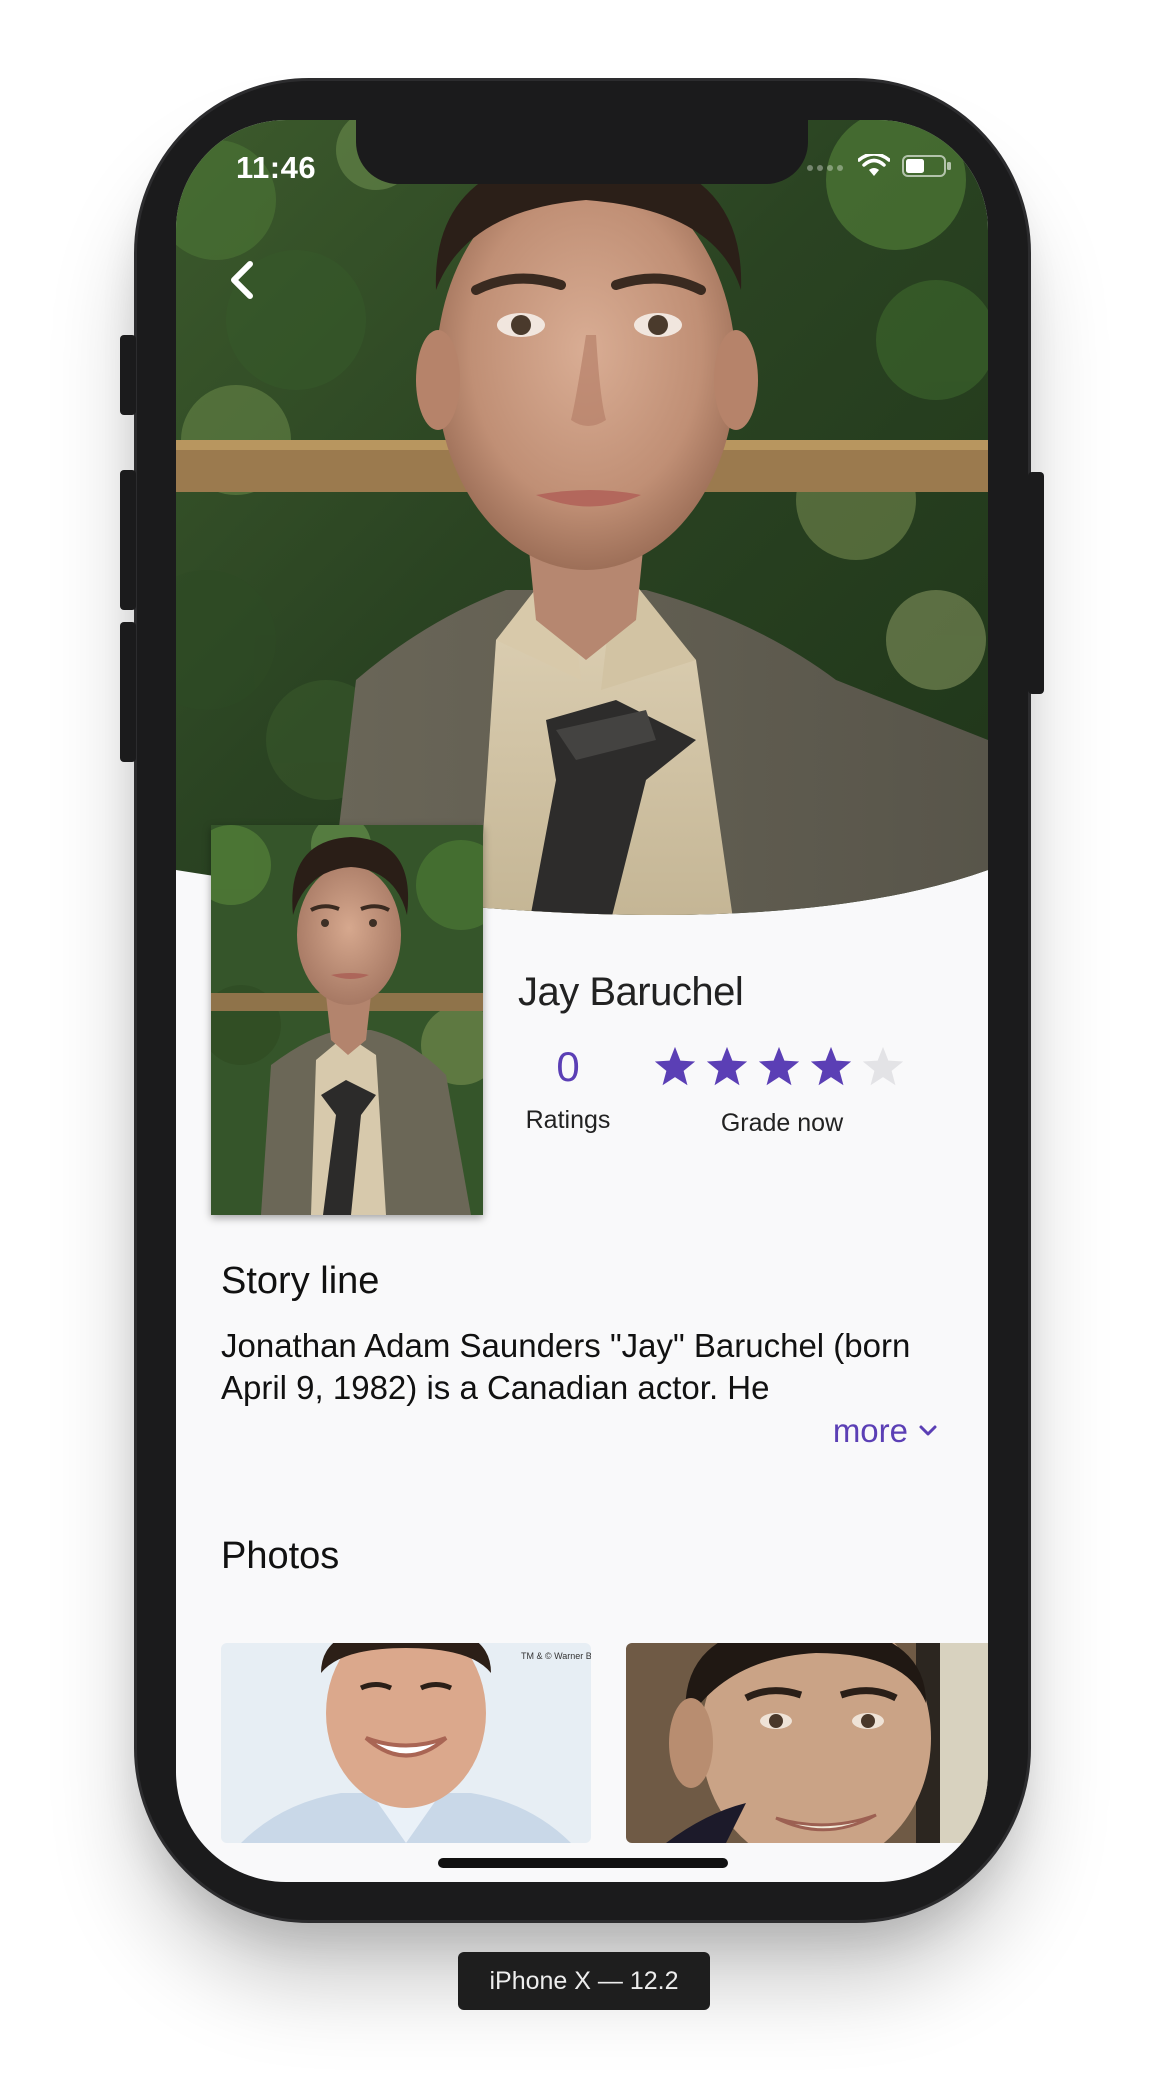 This screenshot has height=2074, width=1164. I want to click on back-button, so click(246, 280).